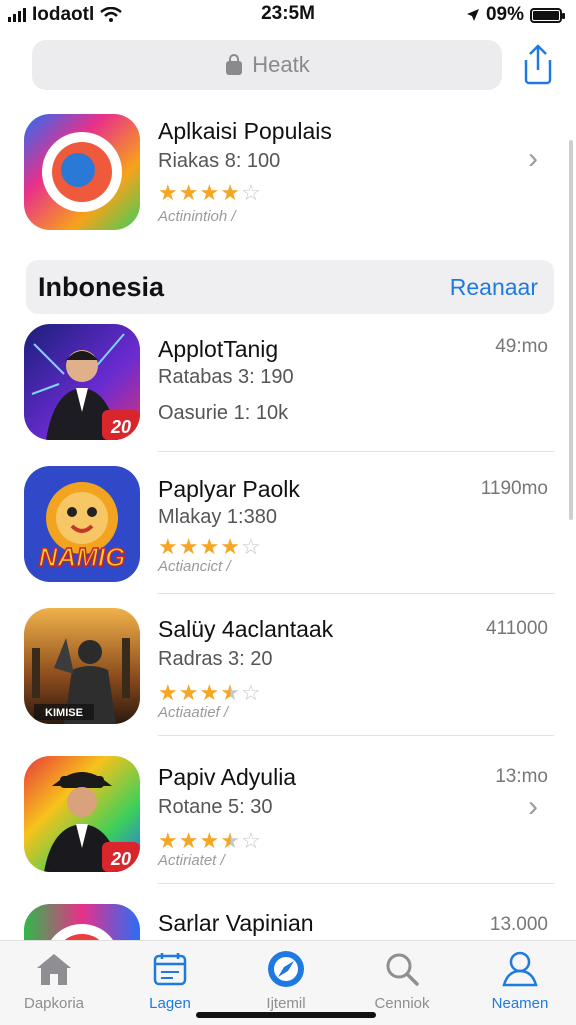  I want to click on person-icon, so click(520, 969).